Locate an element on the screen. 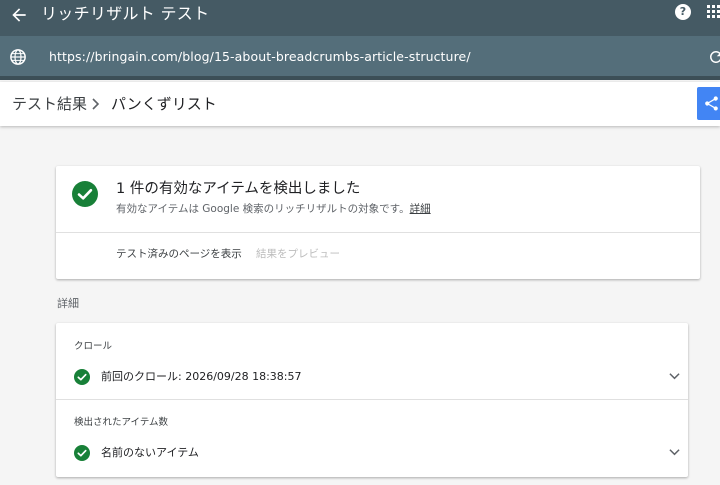 The width and height of the screenshot is (720, 485). preview-results-button: 結果をプレビュー is located at coordinates (298, 254).